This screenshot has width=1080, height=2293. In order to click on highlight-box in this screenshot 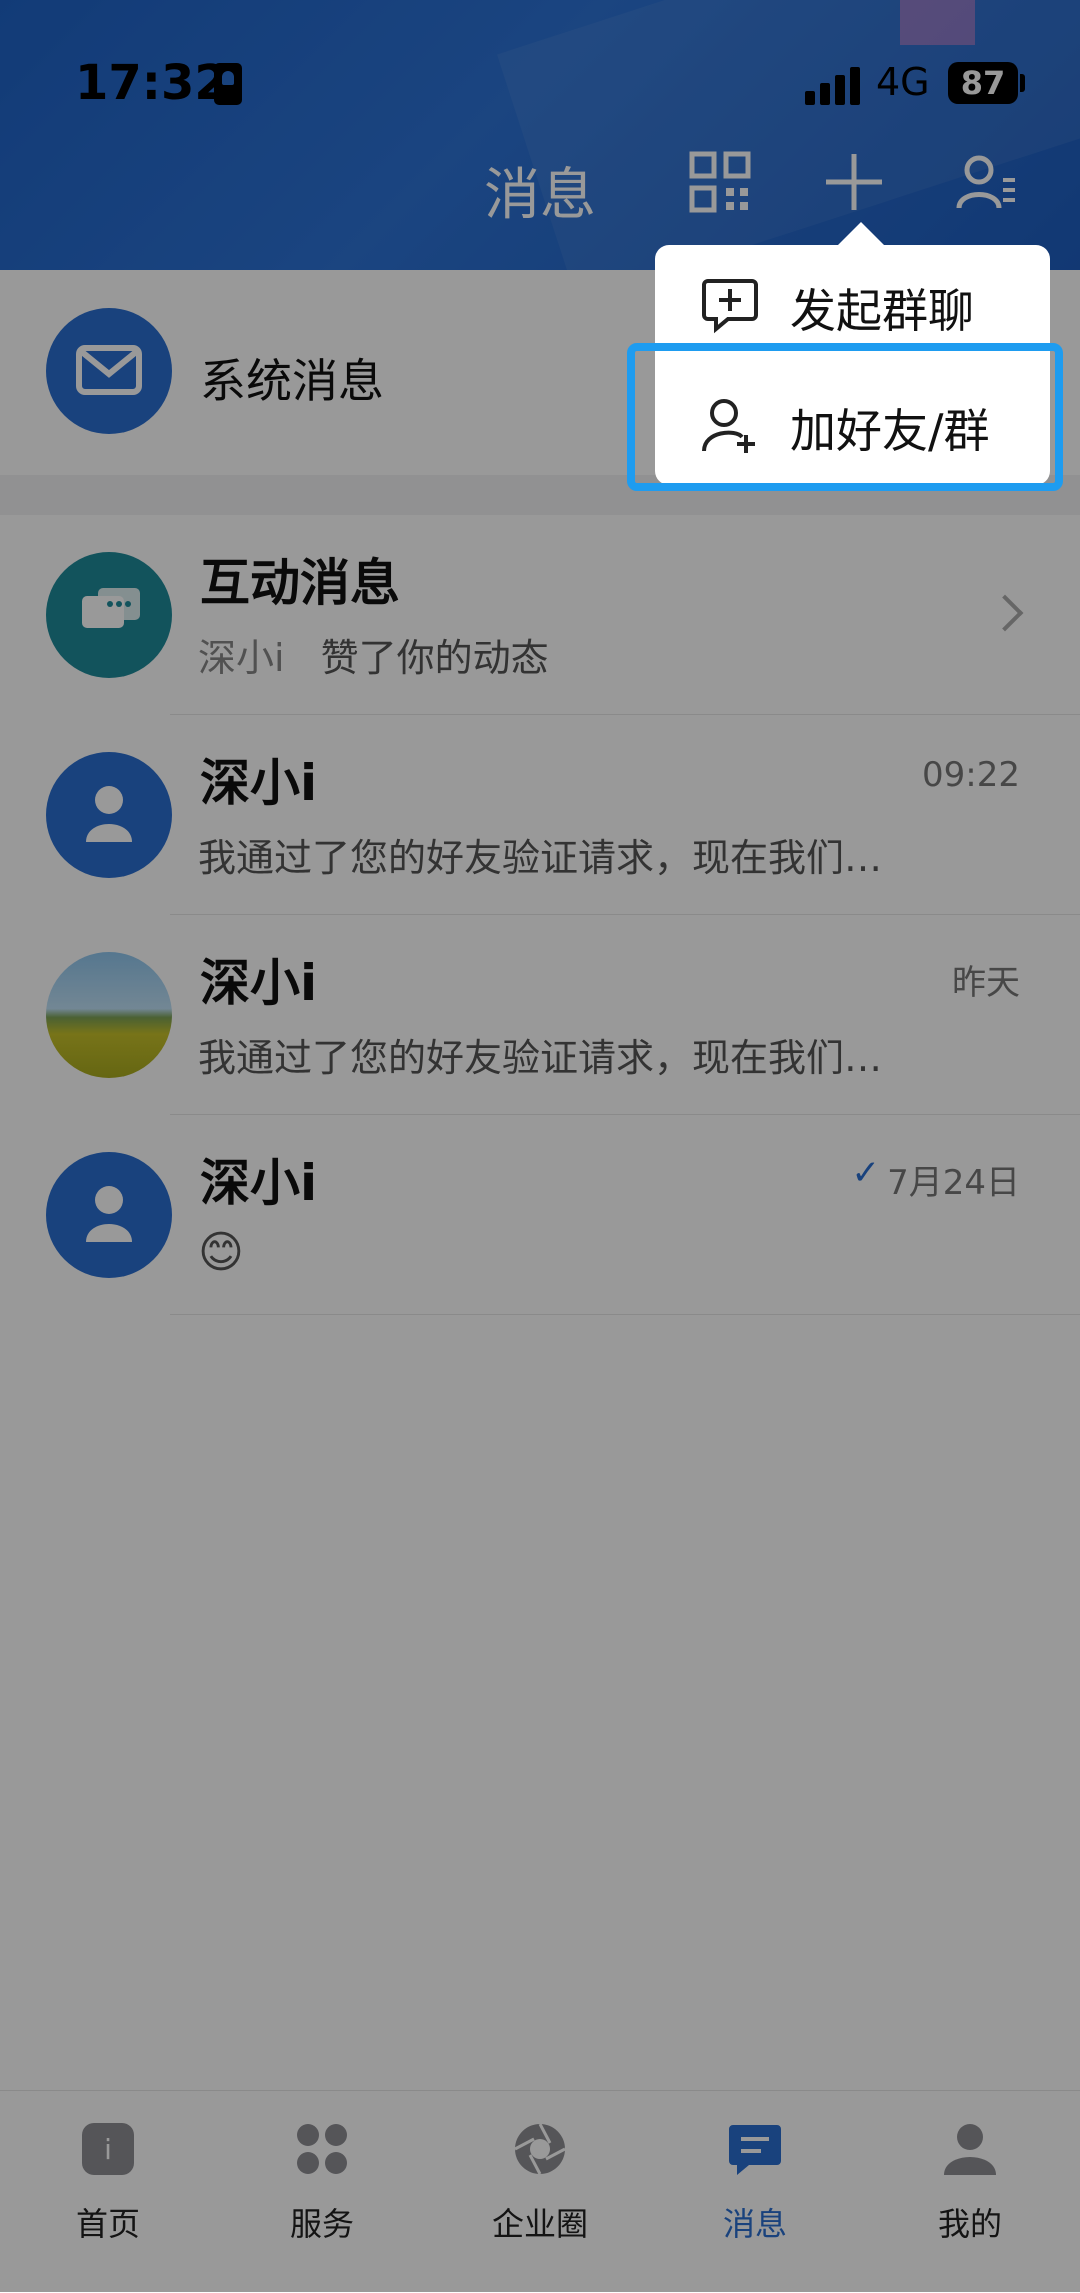, I will do `click(845, 417)`.